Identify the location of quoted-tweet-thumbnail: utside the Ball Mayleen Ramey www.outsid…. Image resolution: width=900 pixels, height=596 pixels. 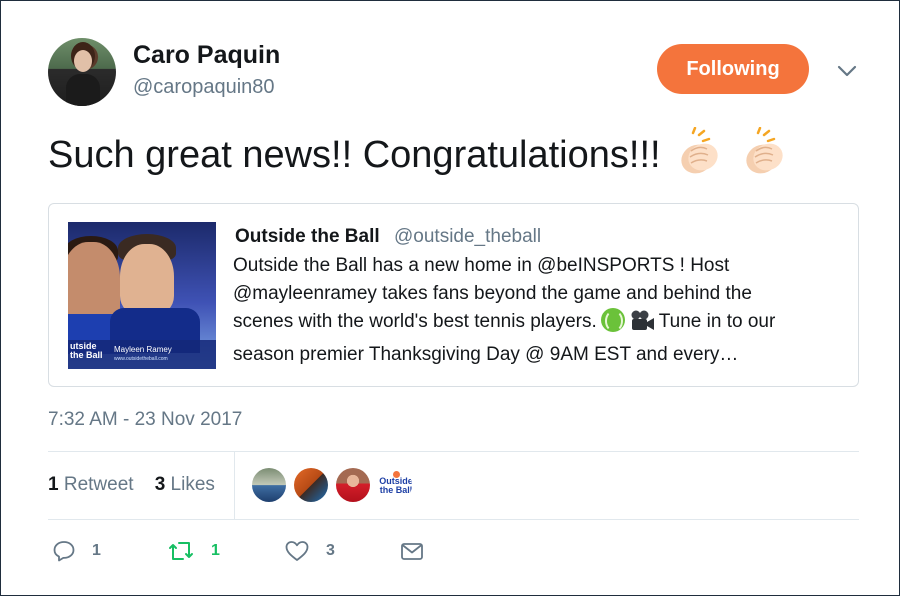
(142, 295).